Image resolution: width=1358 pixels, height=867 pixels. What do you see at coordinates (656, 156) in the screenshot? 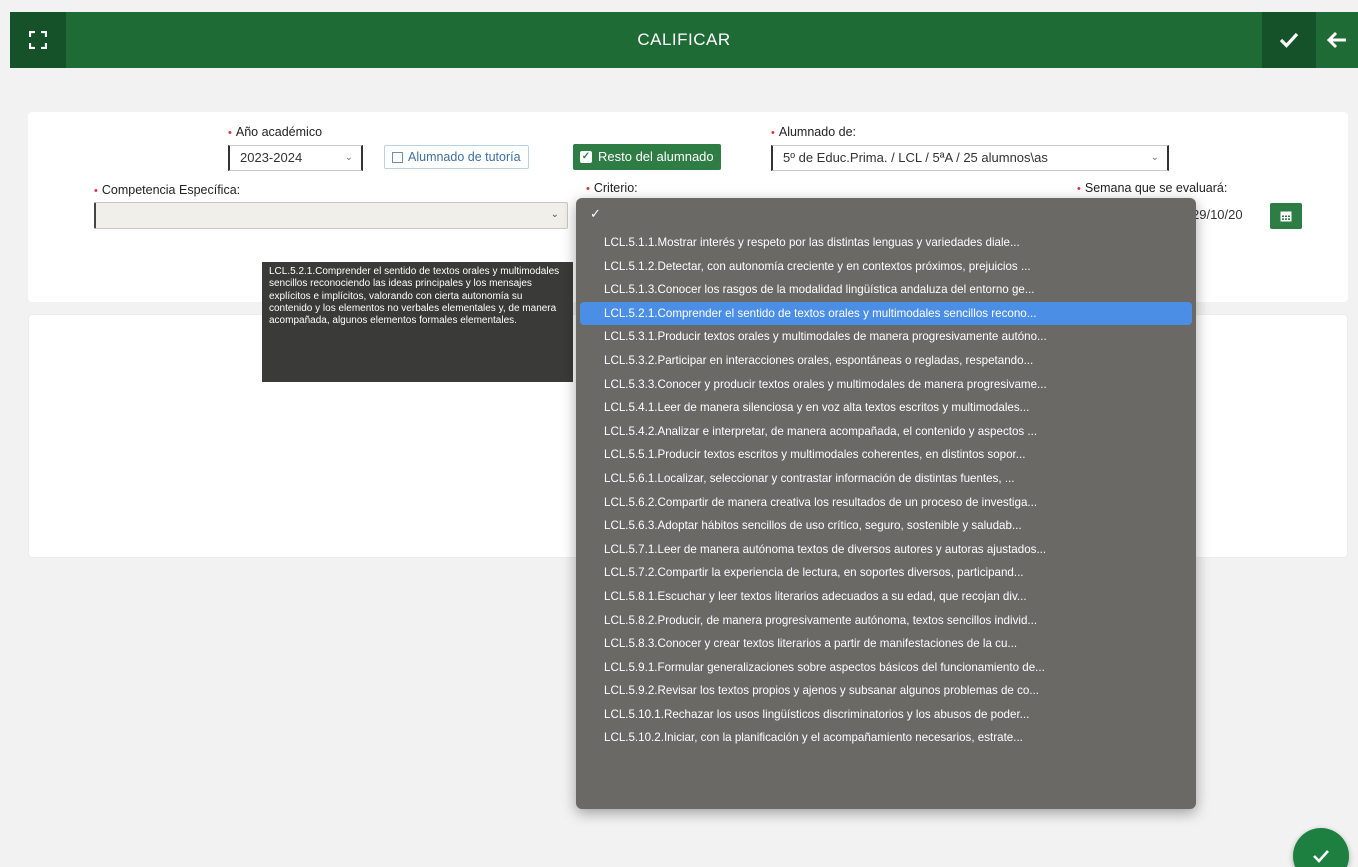
I see `resto-alumnado-label: Resto del alumnado` at bounding box center [656, 156].